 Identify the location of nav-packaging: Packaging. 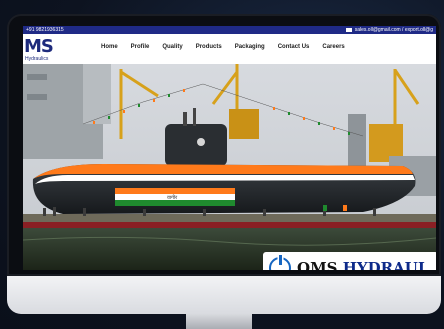
(250, 47).